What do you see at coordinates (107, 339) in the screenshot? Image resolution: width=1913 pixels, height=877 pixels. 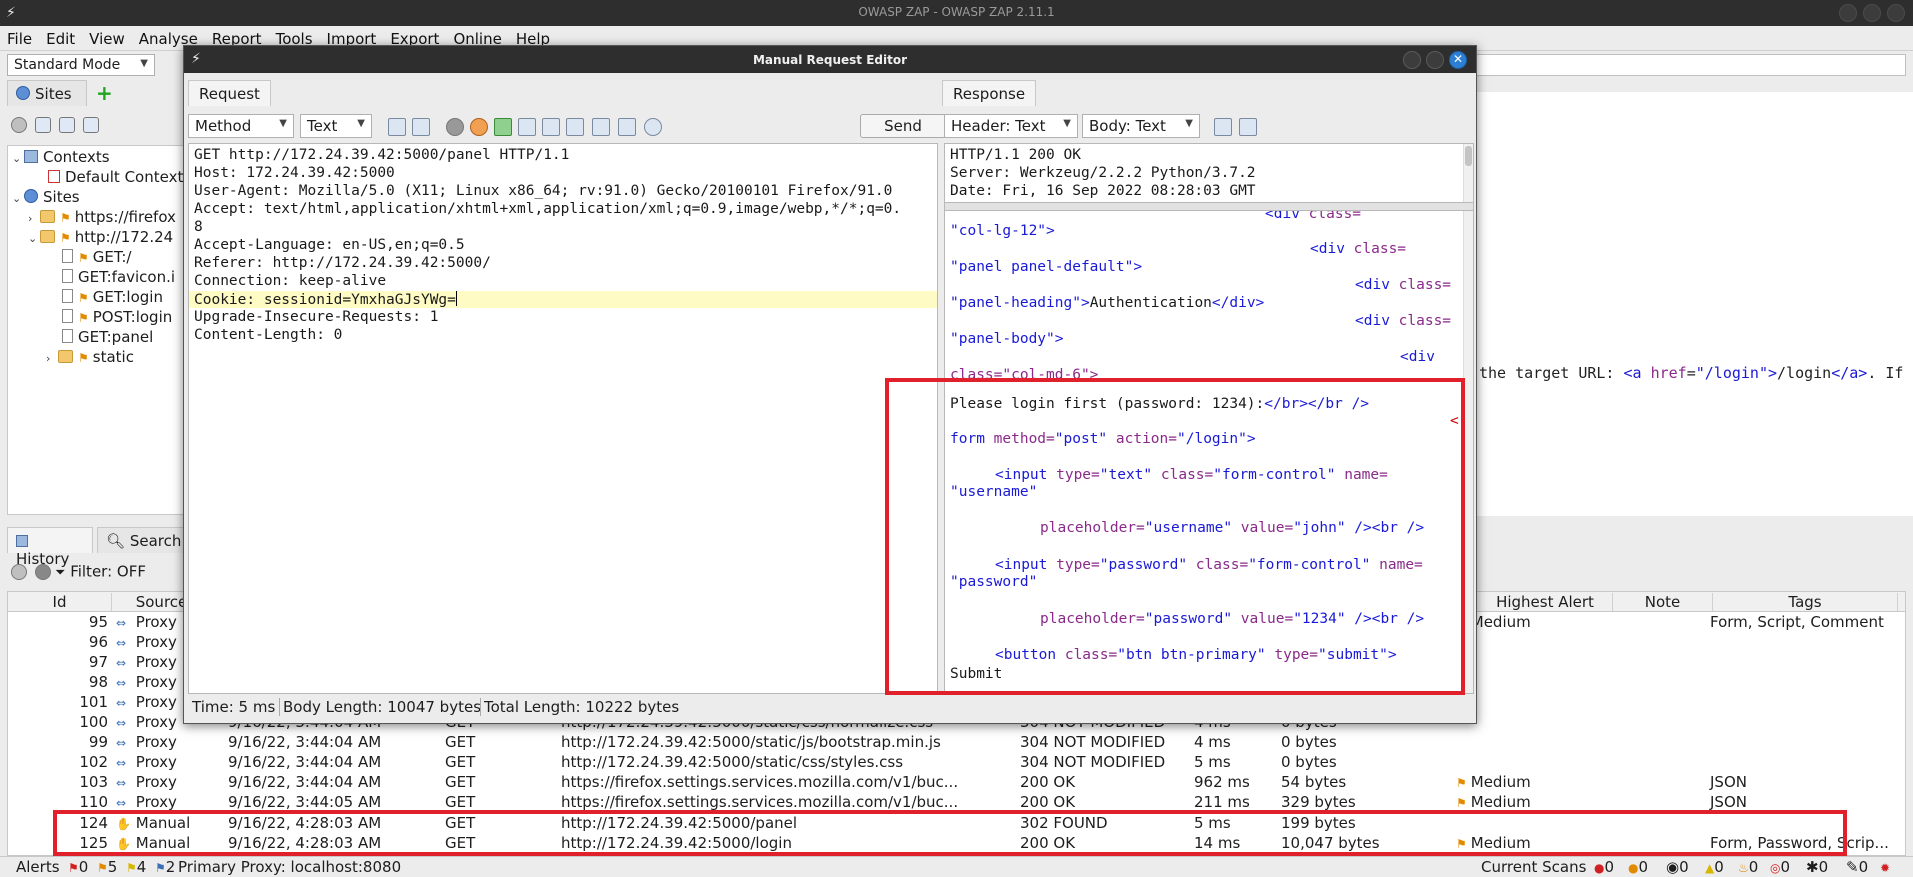 I see `tree-node-get-panel: GET:panel` at bounding box center [107, 339].